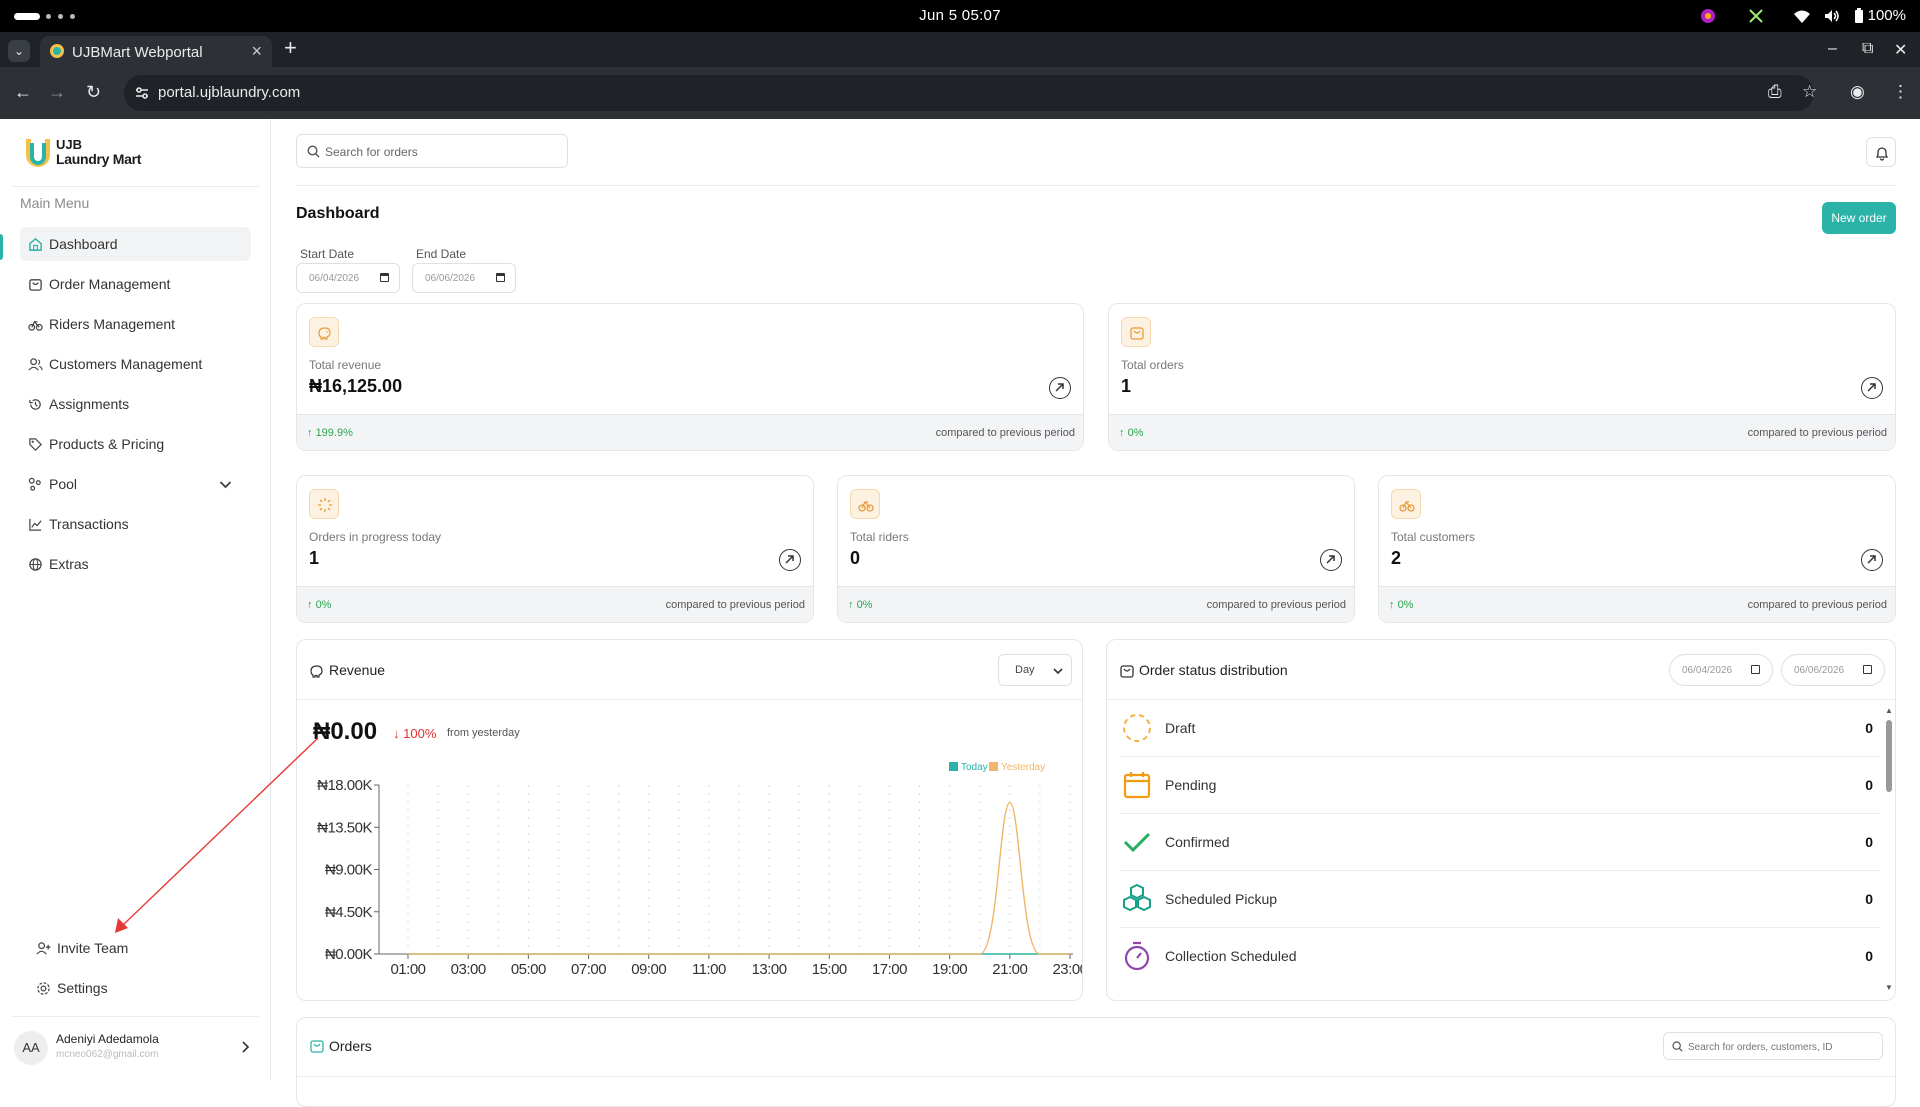 The width and height of the screenshot is (1920, 1107). I want to click on orders-search-input, so click(1783, 1047).